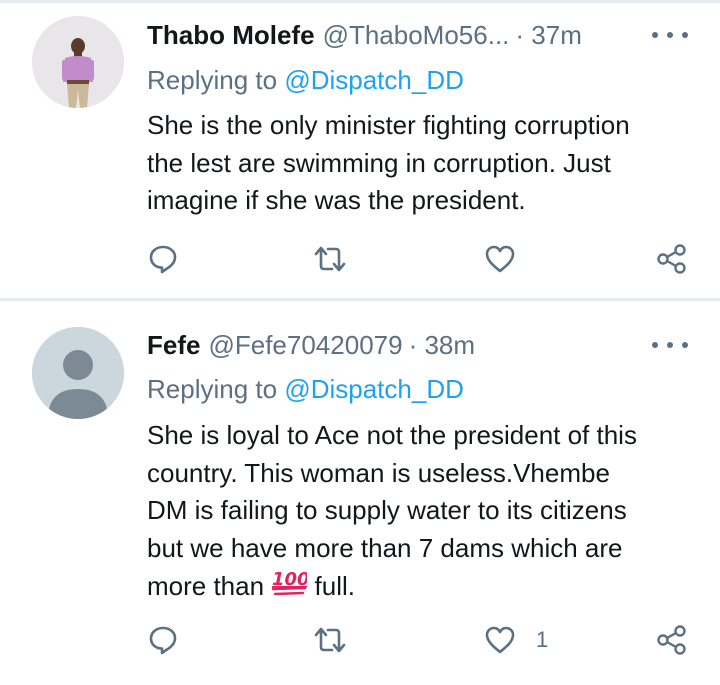  I want to click on tweet-text-fragment: more than, so click(209, 586).